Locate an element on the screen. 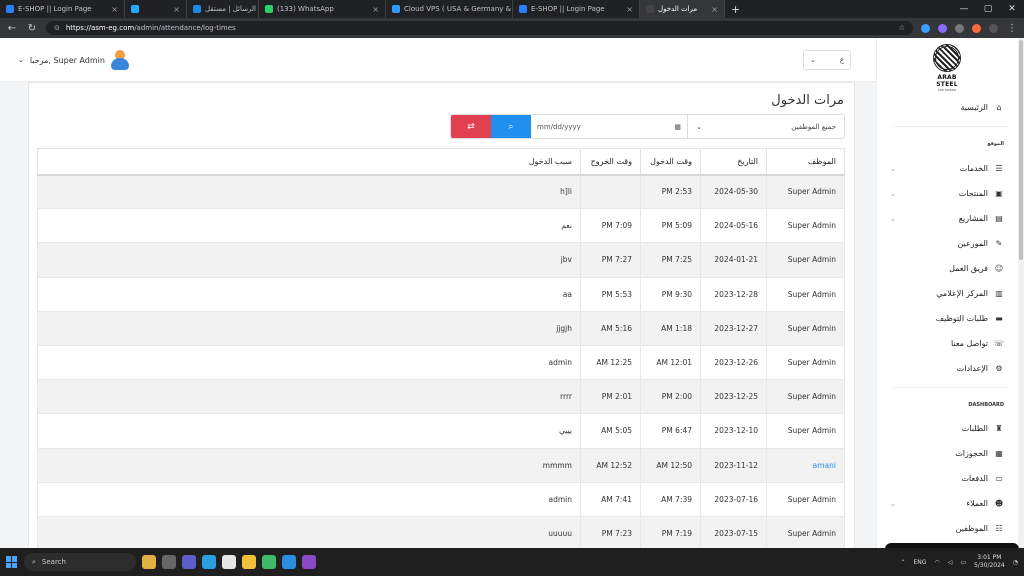  sidebar-item-phone: ☏ تواصل معنا is located at coordinates (944, 343).